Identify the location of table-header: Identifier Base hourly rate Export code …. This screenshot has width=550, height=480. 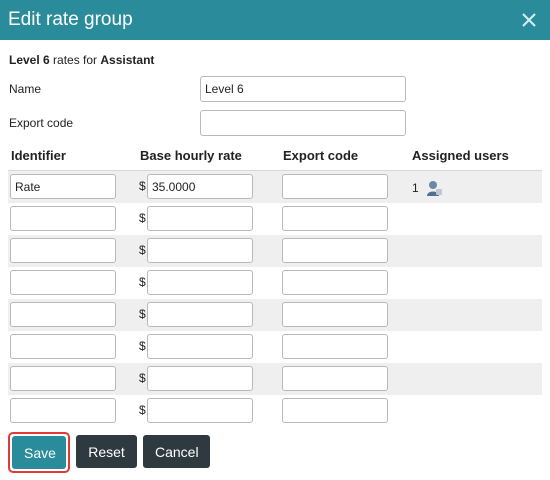
(275, 158).